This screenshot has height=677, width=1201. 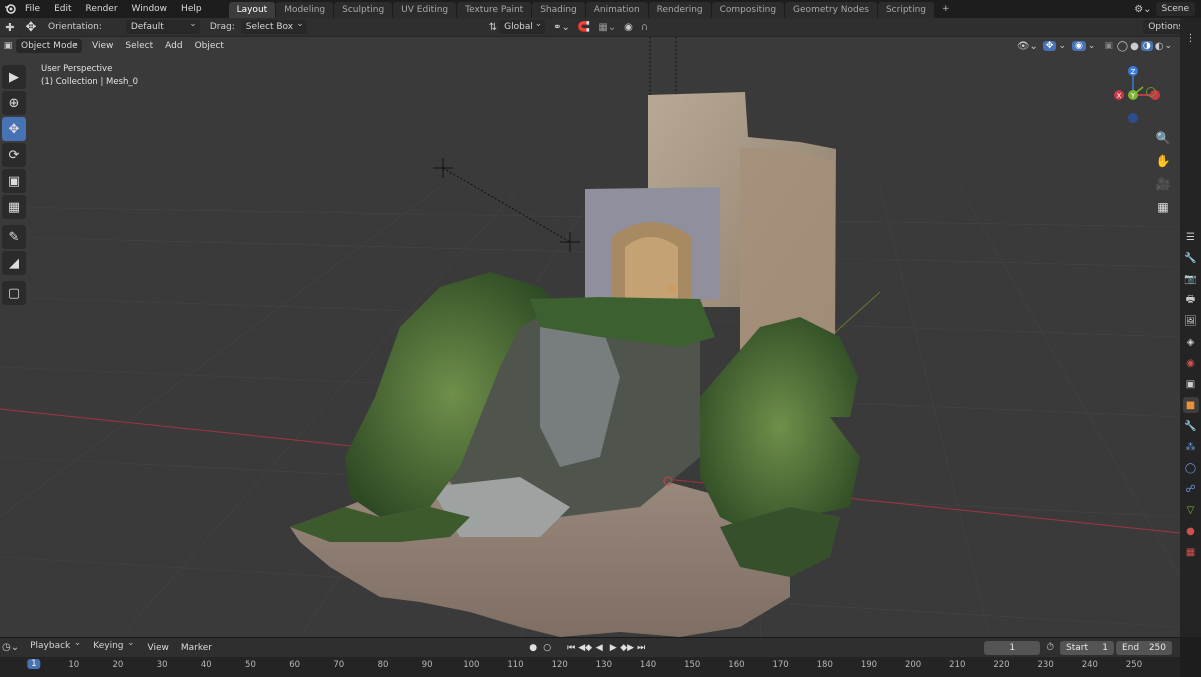 What do you see at coordinates (1027, 46) in the screenshot?
I see `visibility-icon: 👁⌄` at bounding box center [1027, 46].